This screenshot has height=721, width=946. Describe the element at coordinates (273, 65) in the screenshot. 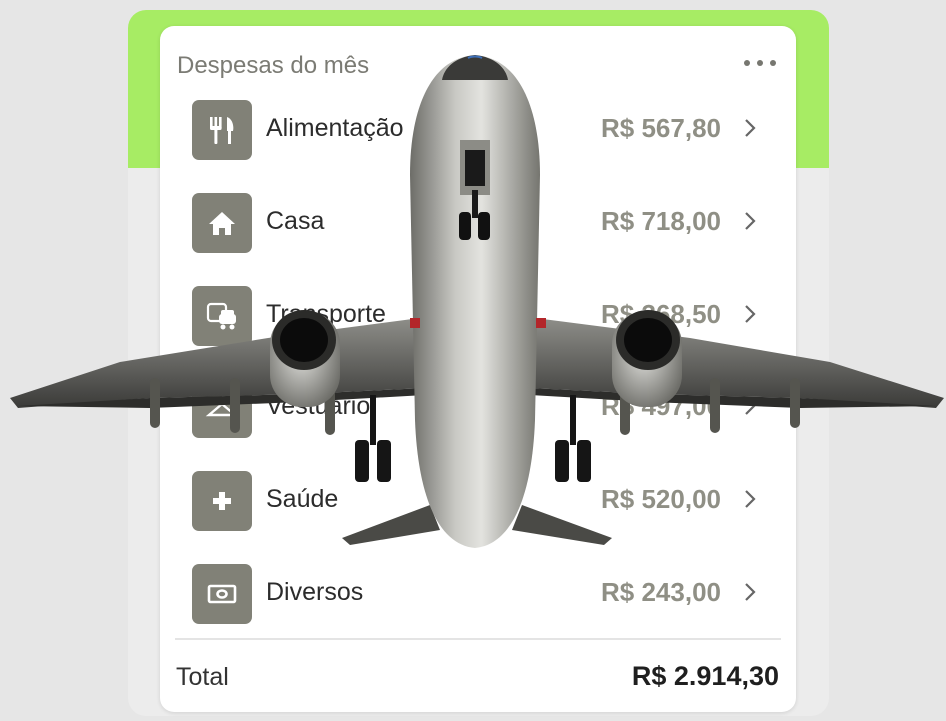

I see `card-title: Despesas do mês` at that location.